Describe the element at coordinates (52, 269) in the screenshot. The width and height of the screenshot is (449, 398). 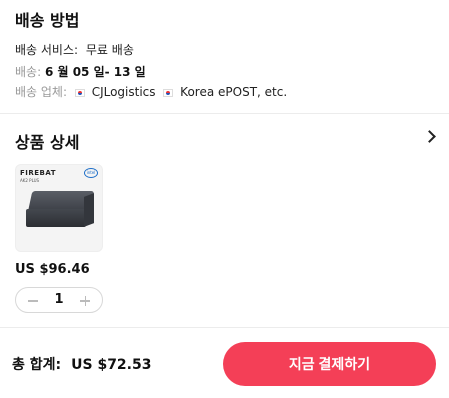
I see `product-price: US $96.46` at that location.